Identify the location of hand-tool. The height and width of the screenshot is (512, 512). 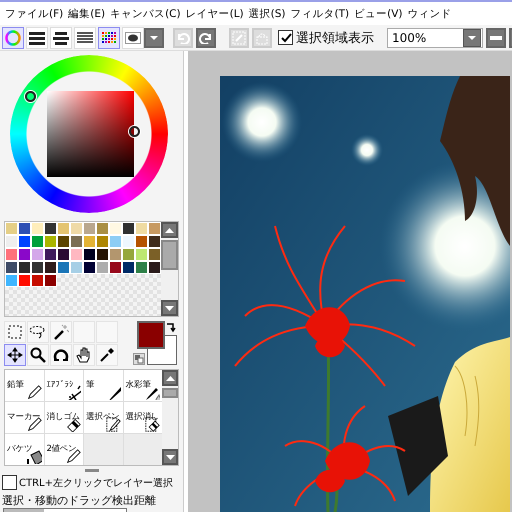
(84, 355).